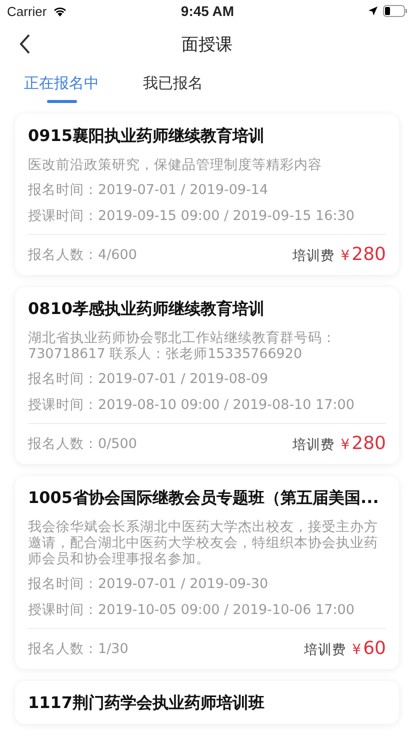  Describe the element at coordinates (207, 45) in the screenshot. I see `page-title: 面授课` at that location.